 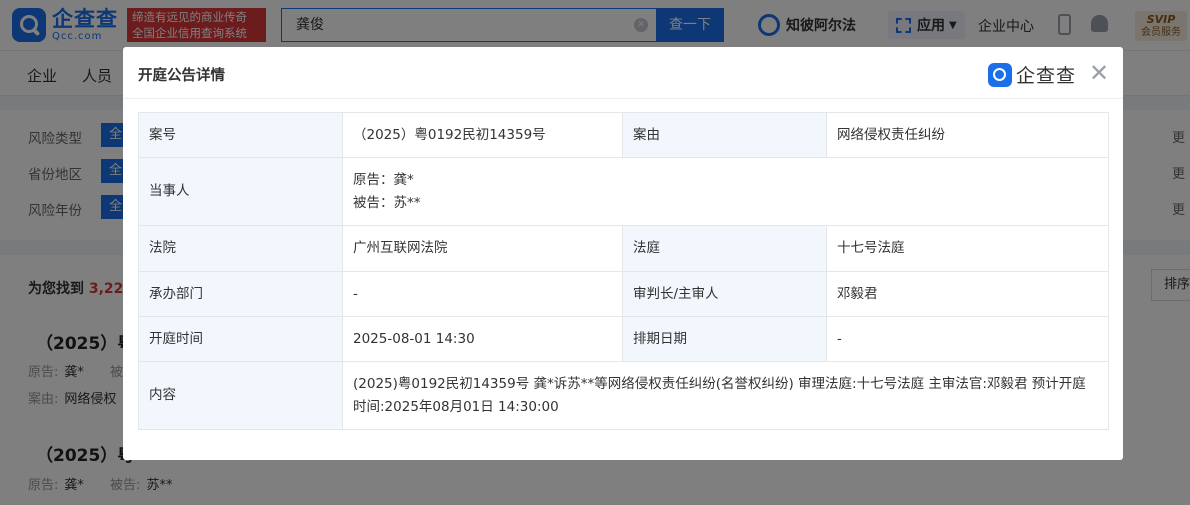 What do you see at coordinates (482, 339) in the screenshot?
I see `hearing-time-value: 2025-08-01 14:30` at bounding box center [482, 339].